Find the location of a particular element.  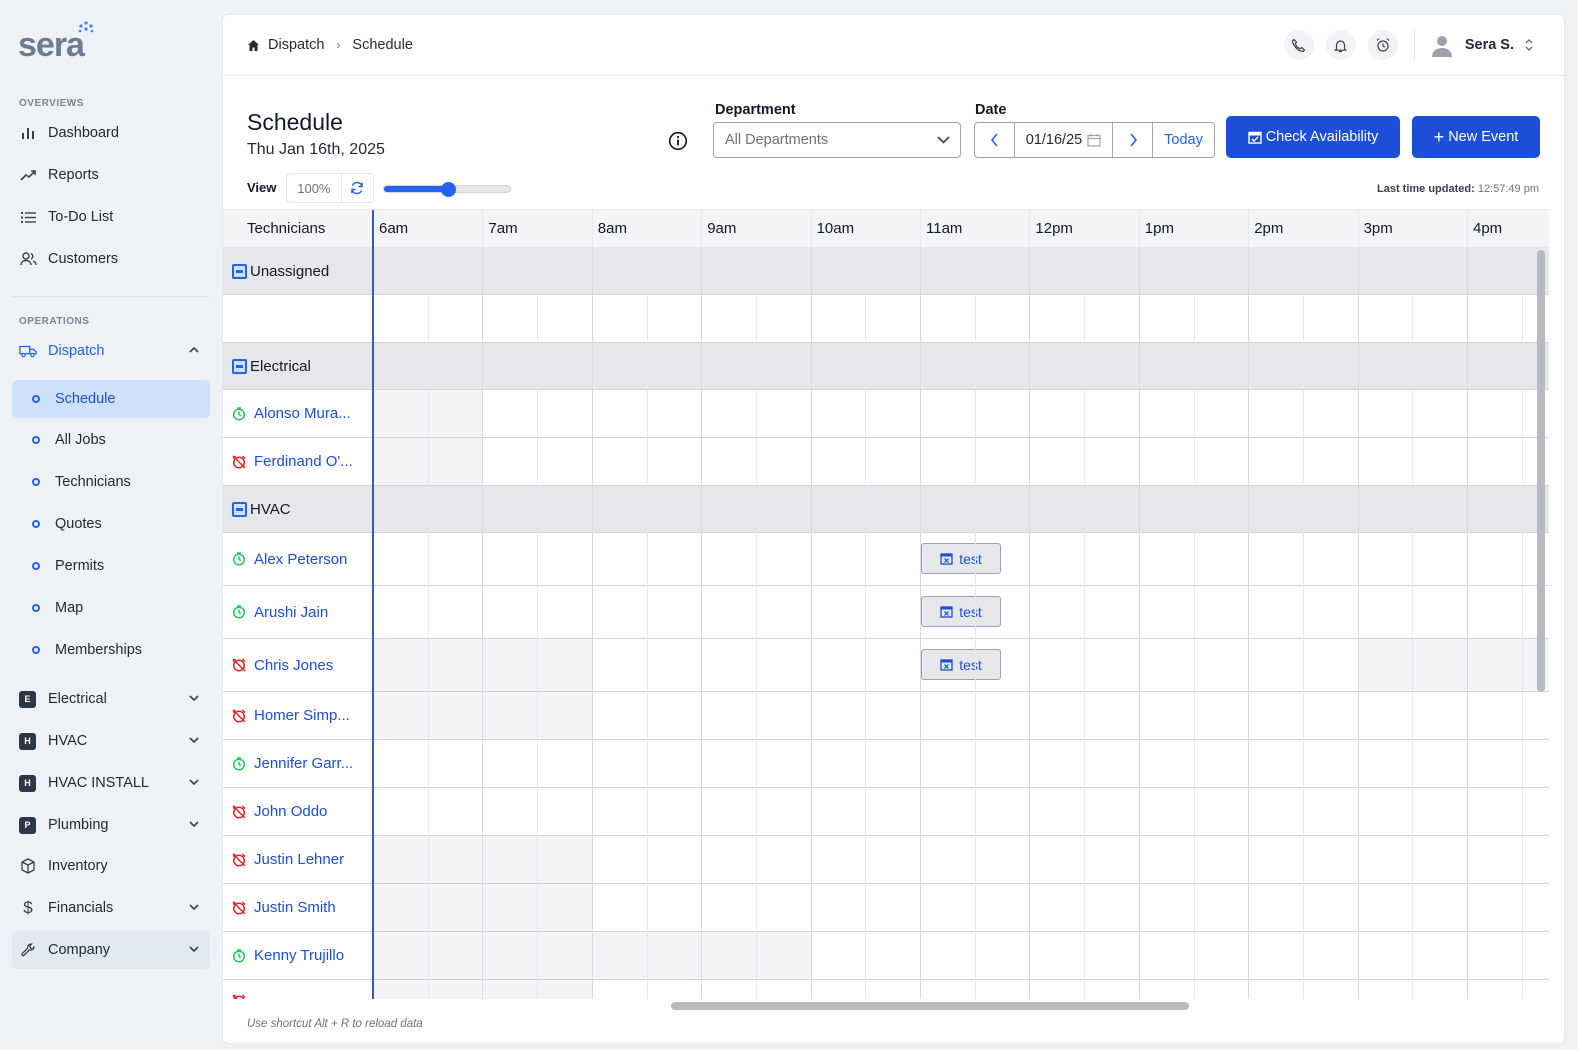

technician-row: Justin Smith is located at coordinates (886, 908).